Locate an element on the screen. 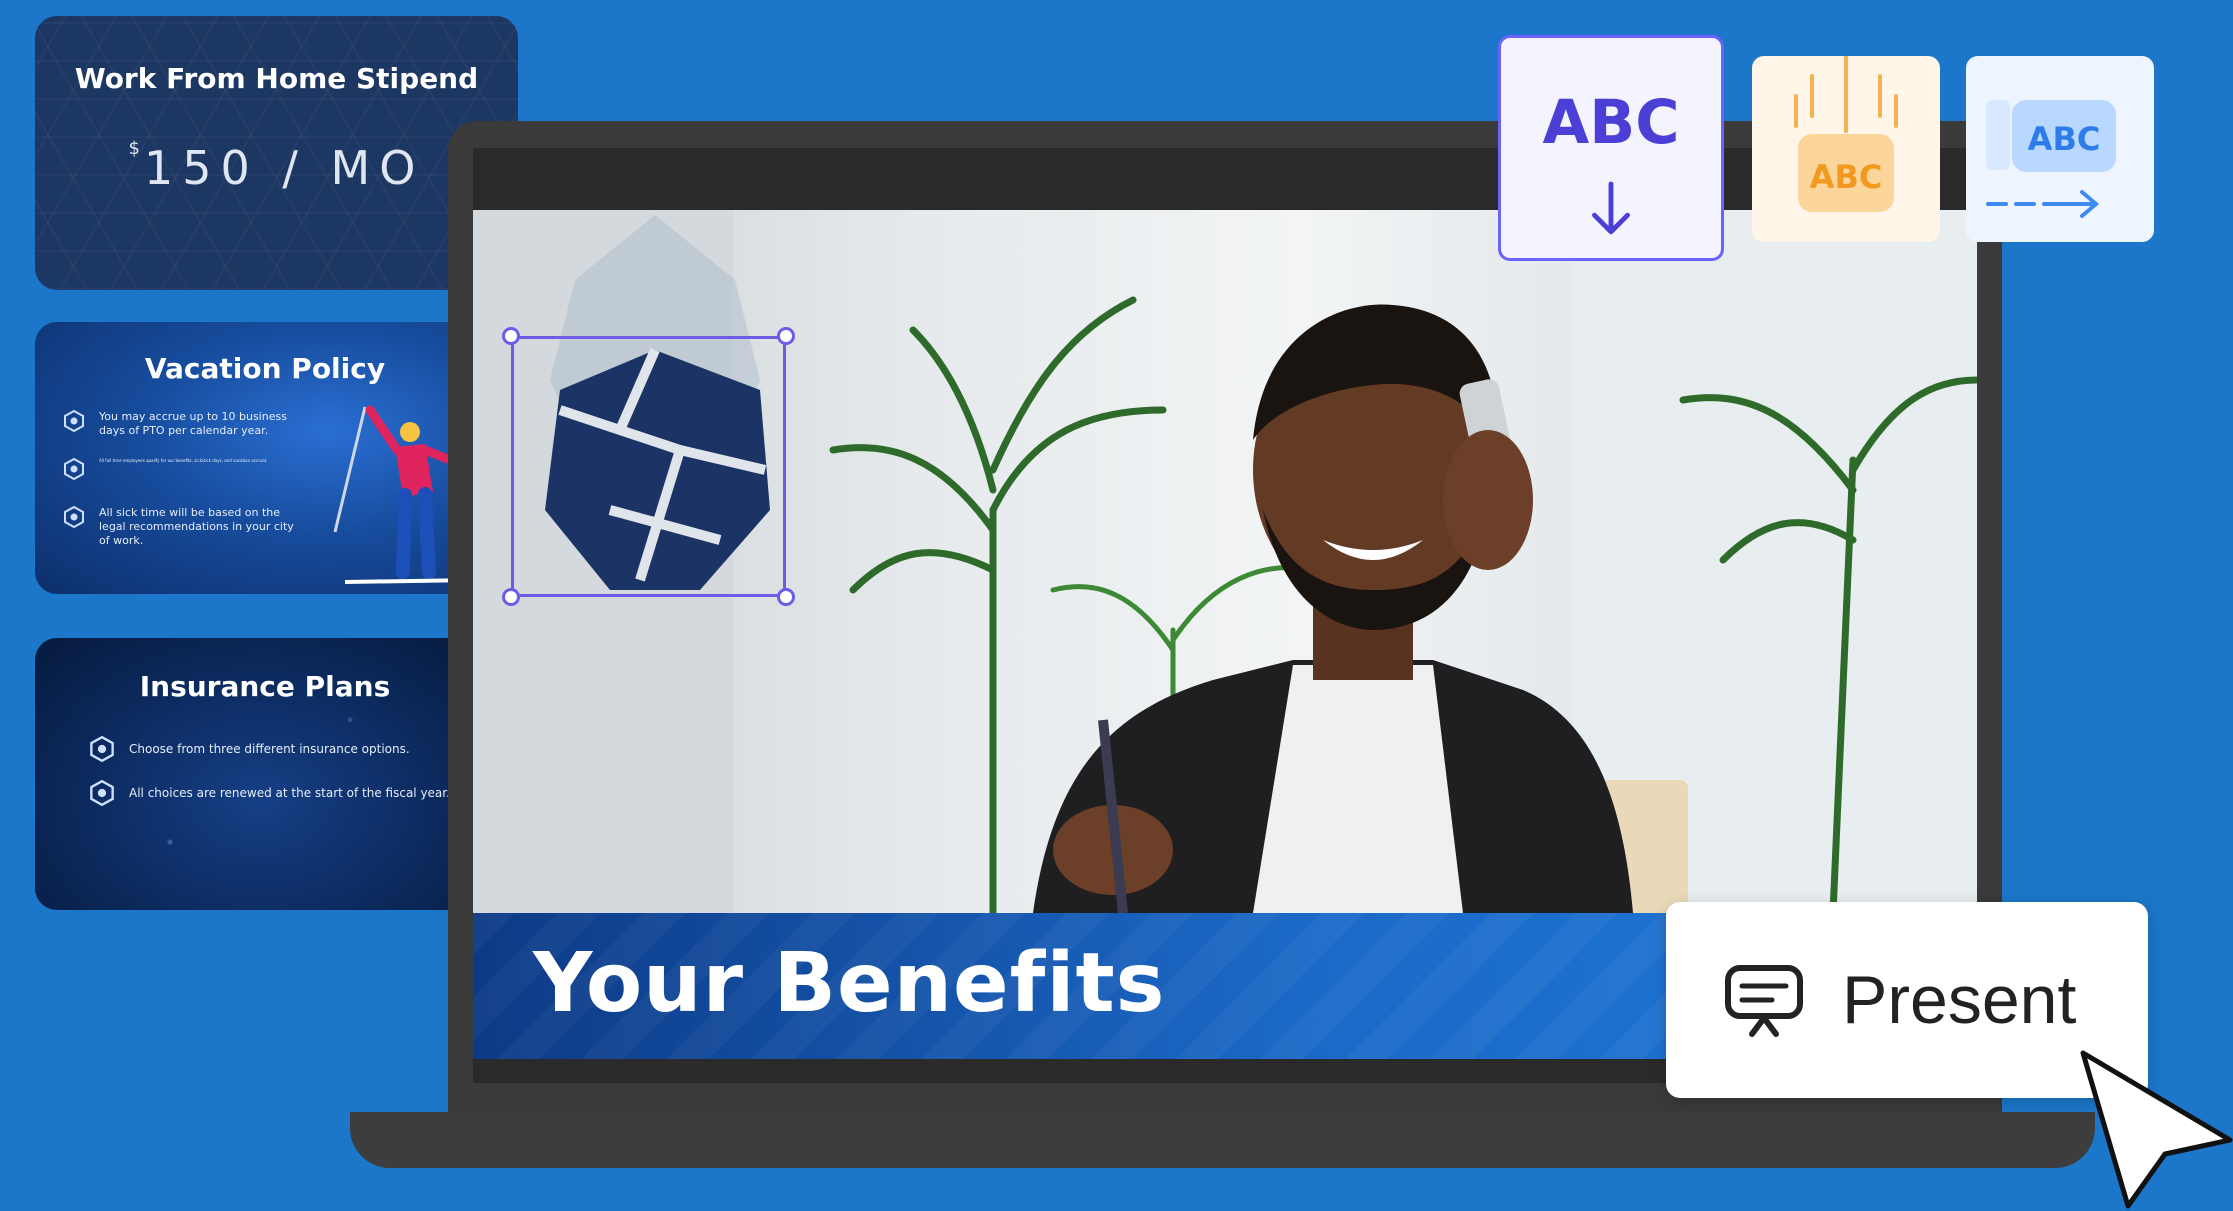  arrow-down-icon: ABC is located at coordinates (1611, 161).